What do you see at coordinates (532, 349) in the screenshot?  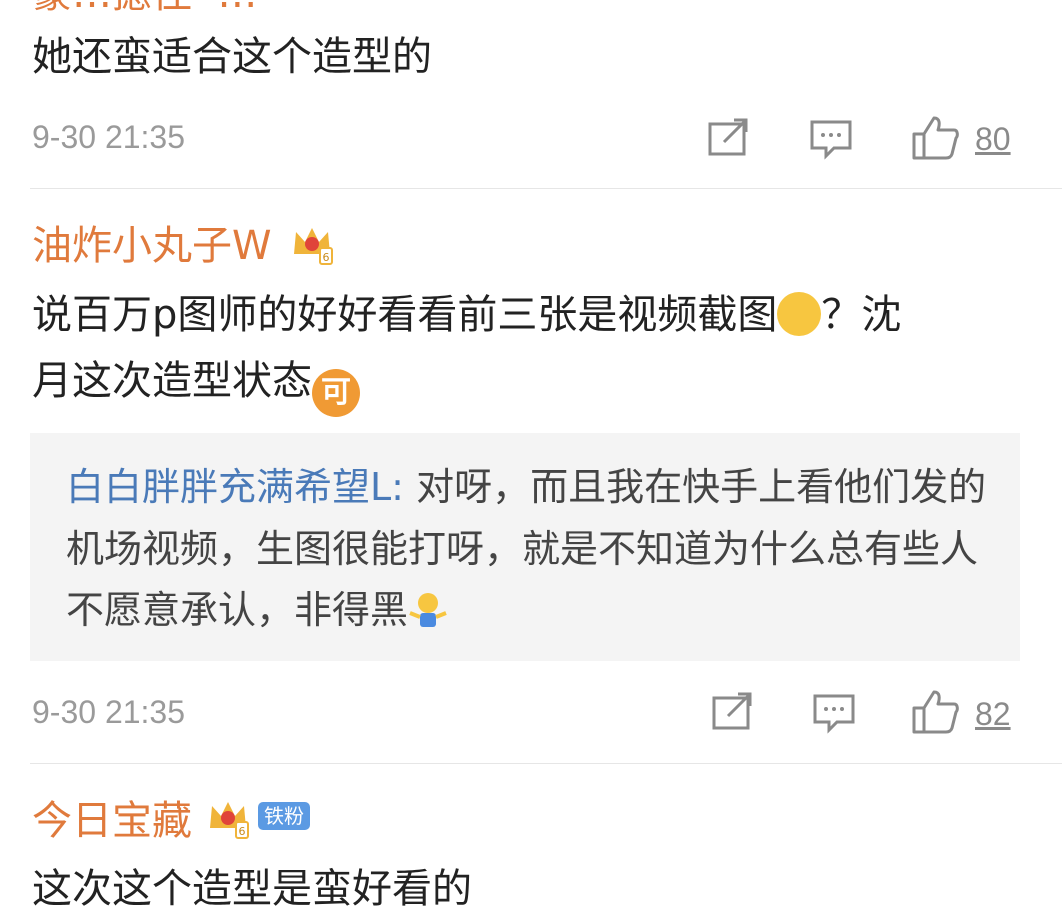 I see `comment-text: 说百万p图师的好好看看前三张是视频截图 ？沈 月这次造型状态可` at bounding box center [532, 349].